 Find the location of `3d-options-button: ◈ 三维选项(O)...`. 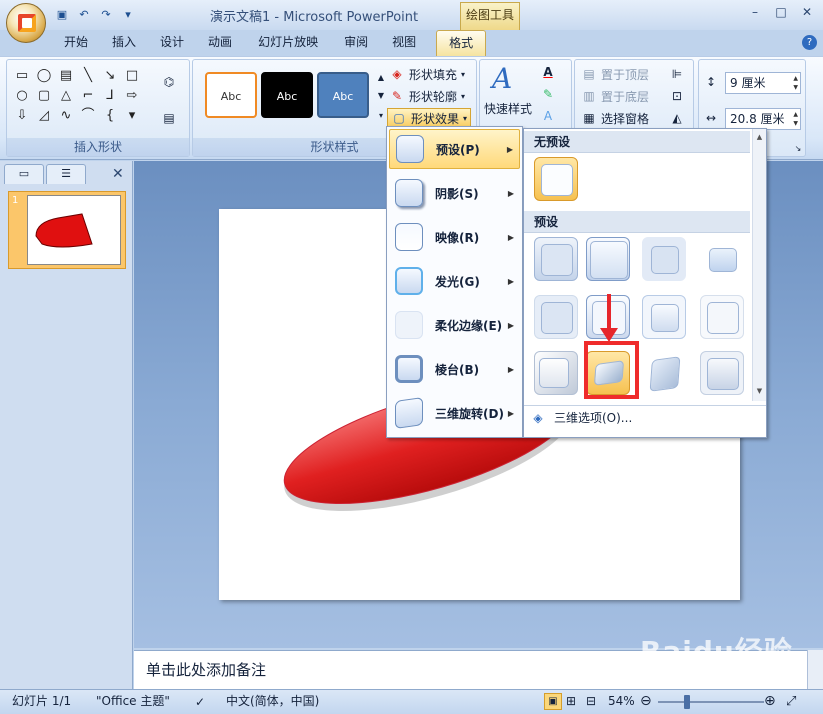

3d-options-button: ◈ 三维选项(O)... is located at coordinates (645, 417).